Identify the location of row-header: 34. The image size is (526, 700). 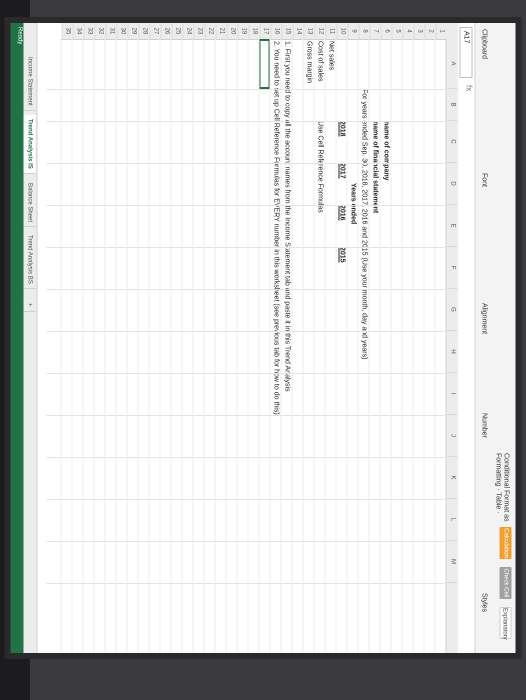
(78, 31).